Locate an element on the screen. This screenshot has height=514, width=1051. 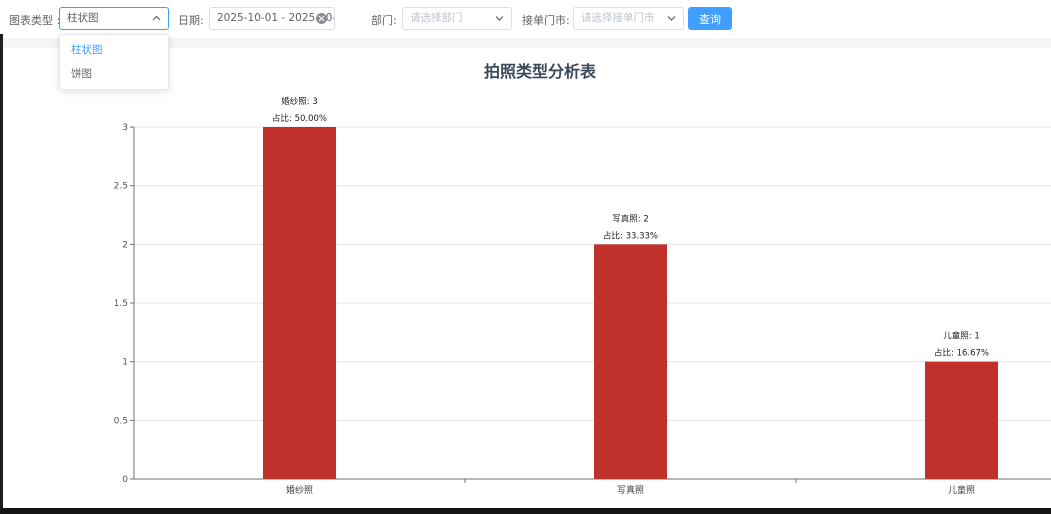
date-label: 日期: is located at coordinates (191, 20).